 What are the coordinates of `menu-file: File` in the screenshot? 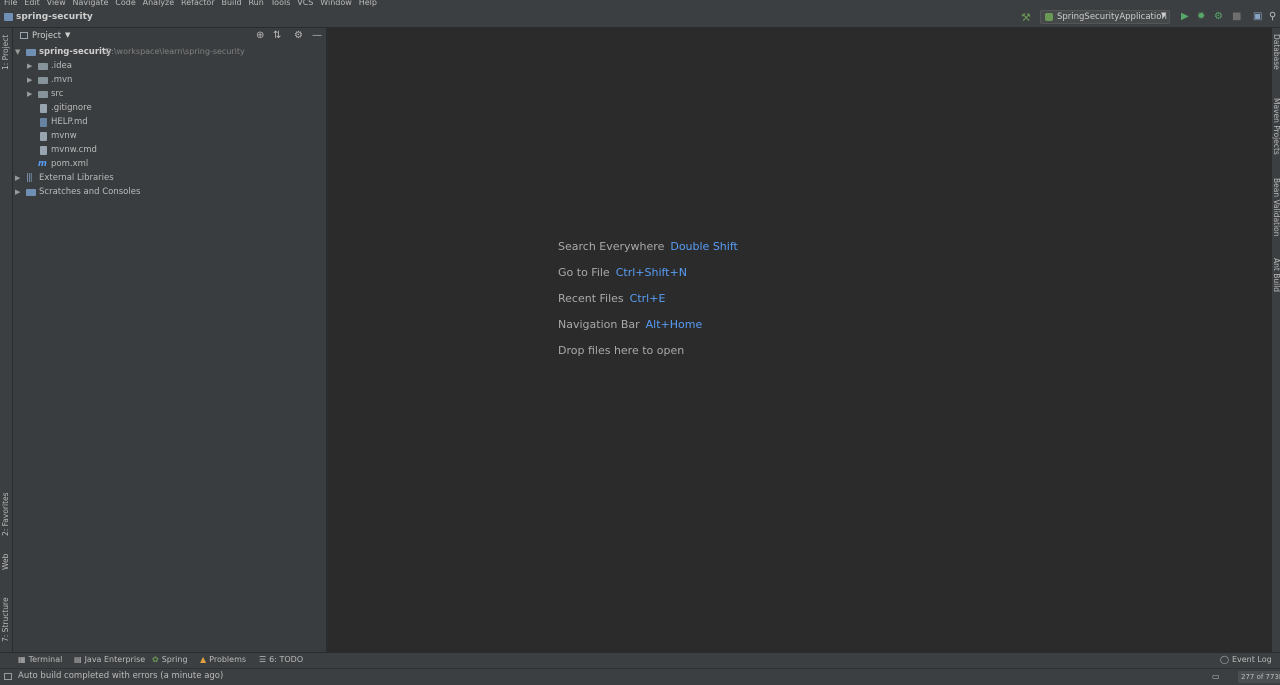 It's located at (10, 3).